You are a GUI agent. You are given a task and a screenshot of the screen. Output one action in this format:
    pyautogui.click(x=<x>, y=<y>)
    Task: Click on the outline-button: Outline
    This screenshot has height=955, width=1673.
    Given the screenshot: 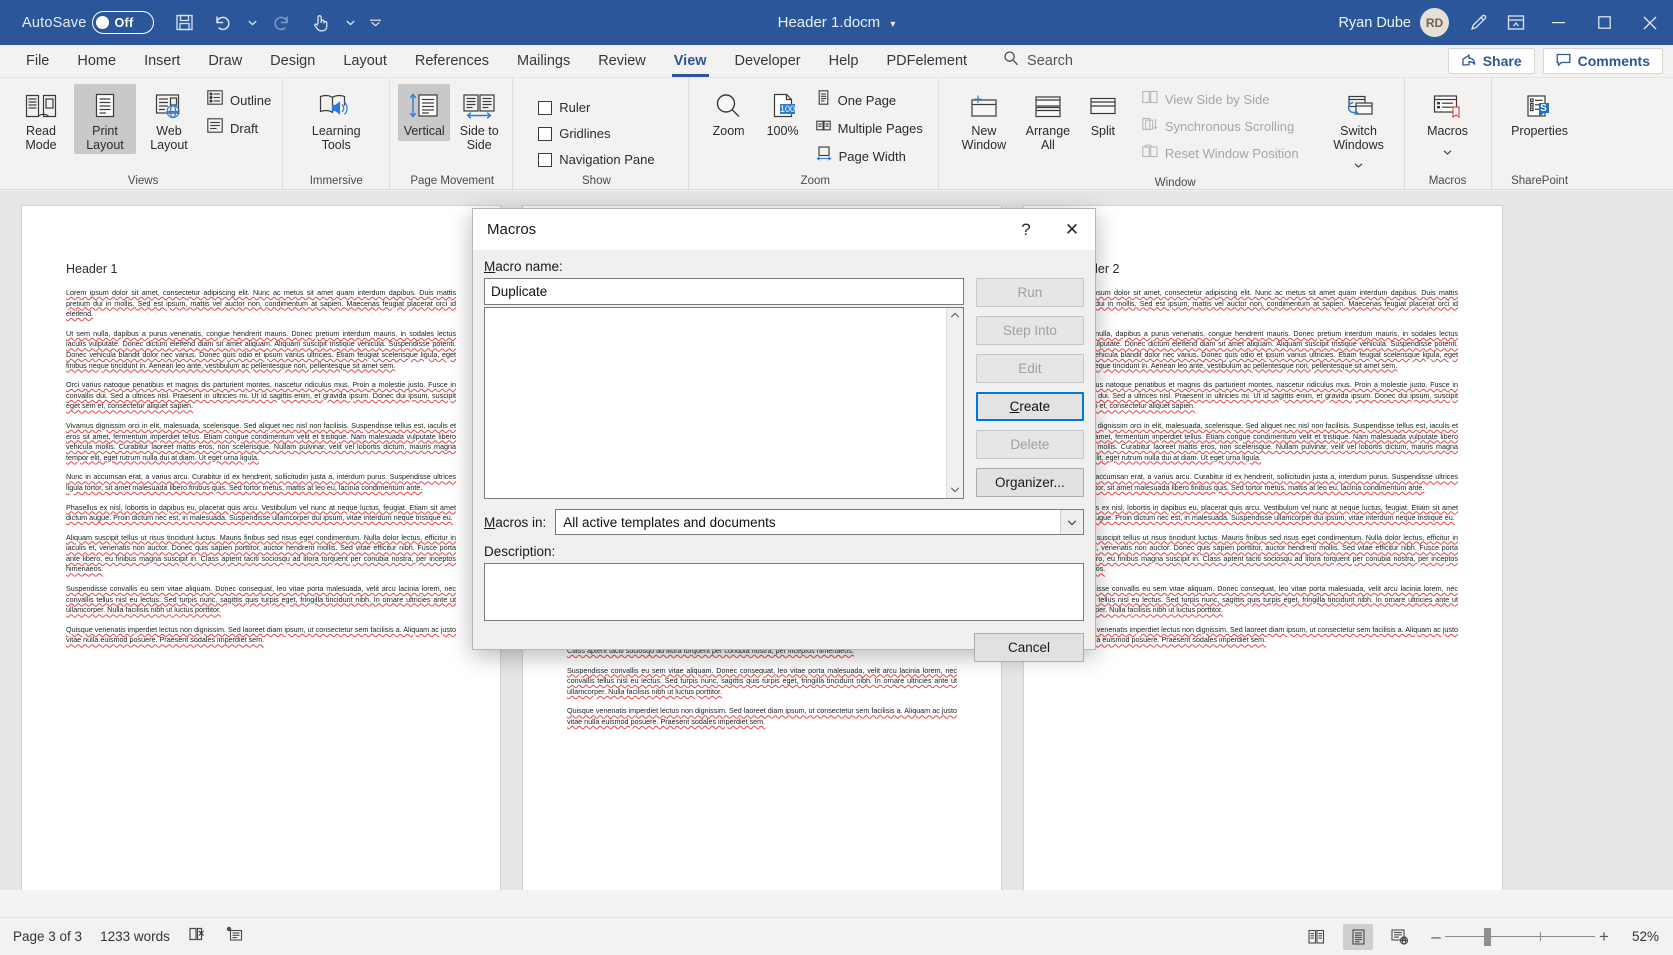 What is the action you would take?
    pyautogui.click(x=239, y=100)
    